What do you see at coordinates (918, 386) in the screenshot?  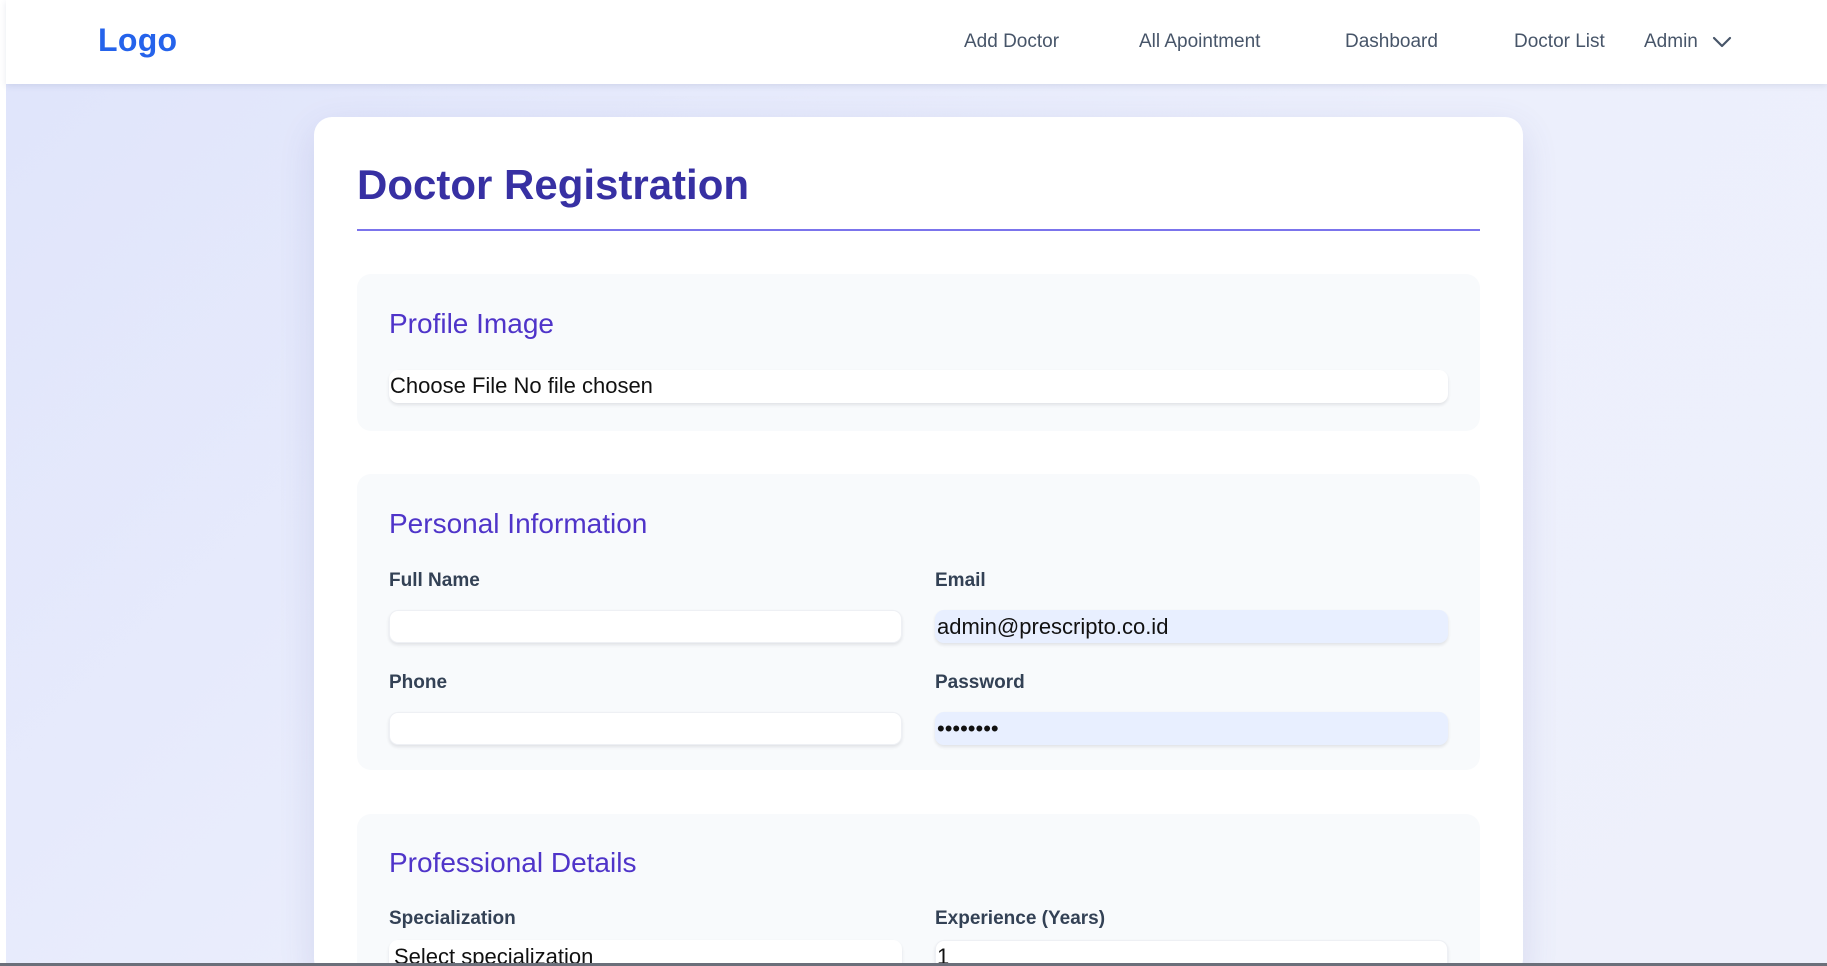 I see `profile-image-file-input: Choose File No file chosen` at bounding box center [918, 386].